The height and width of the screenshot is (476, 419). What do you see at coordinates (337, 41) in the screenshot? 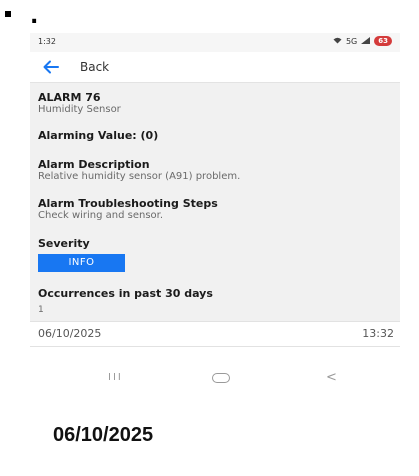
I see `wifi-icon` at bounding box center [337, 41].